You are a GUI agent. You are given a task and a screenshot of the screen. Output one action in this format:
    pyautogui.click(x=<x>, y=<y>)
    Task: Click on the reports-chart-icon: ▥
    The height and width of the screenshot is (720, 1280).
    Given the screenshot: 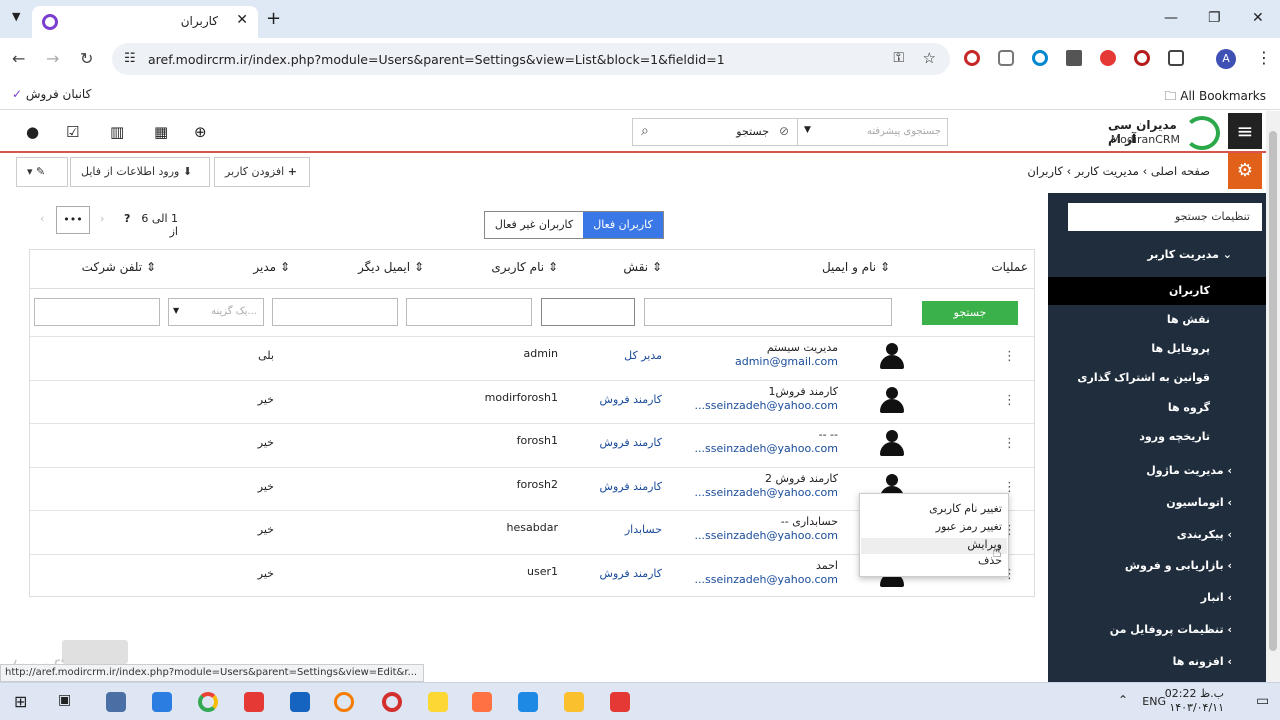 What is the action you would take?
    pyautogui.click(x=117, y=132)
    